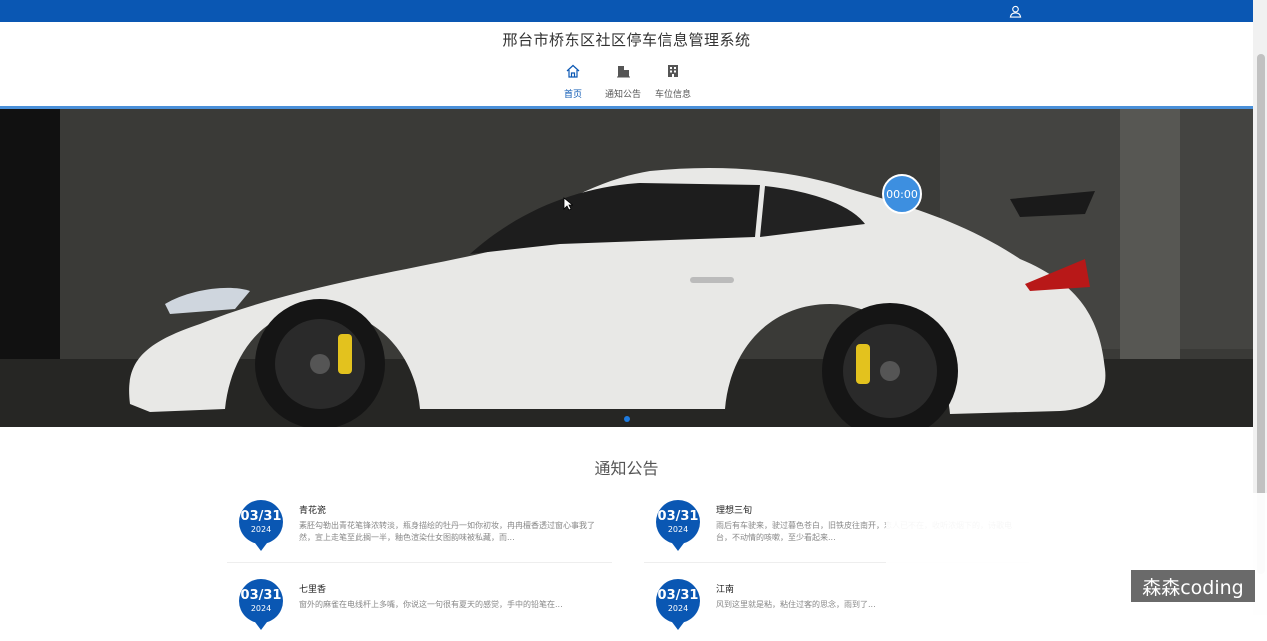  Describe the element at coordinates (672, 95) in the screenshot. I see `nav-item-label: 车位信息` at that location.